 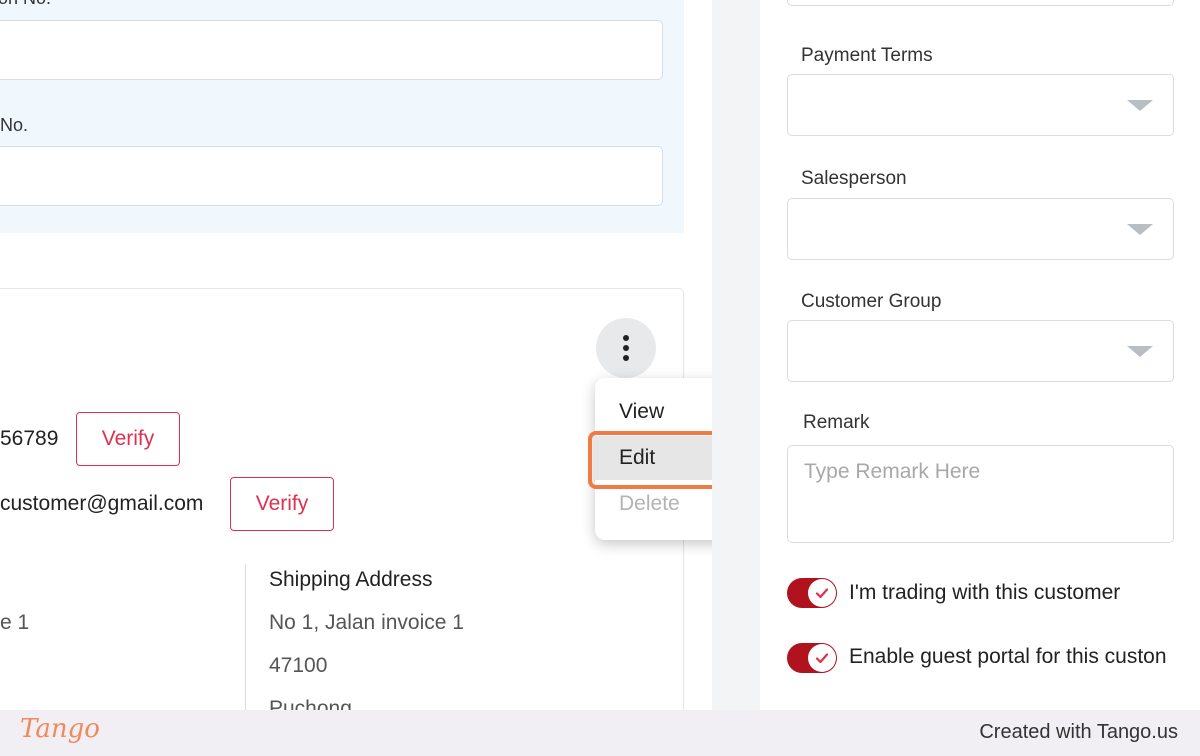 What do you see at coordinates (836, 422) in the screenshot?
I see `remark-label: Remark` at bounding box center [836, 422].